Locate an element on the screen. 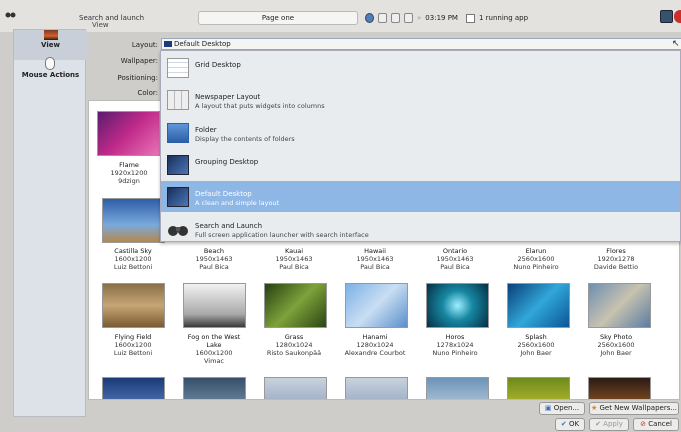 The image size is (681, 432). cancel-button-label: Cancel is located at coordinates (660, 424).